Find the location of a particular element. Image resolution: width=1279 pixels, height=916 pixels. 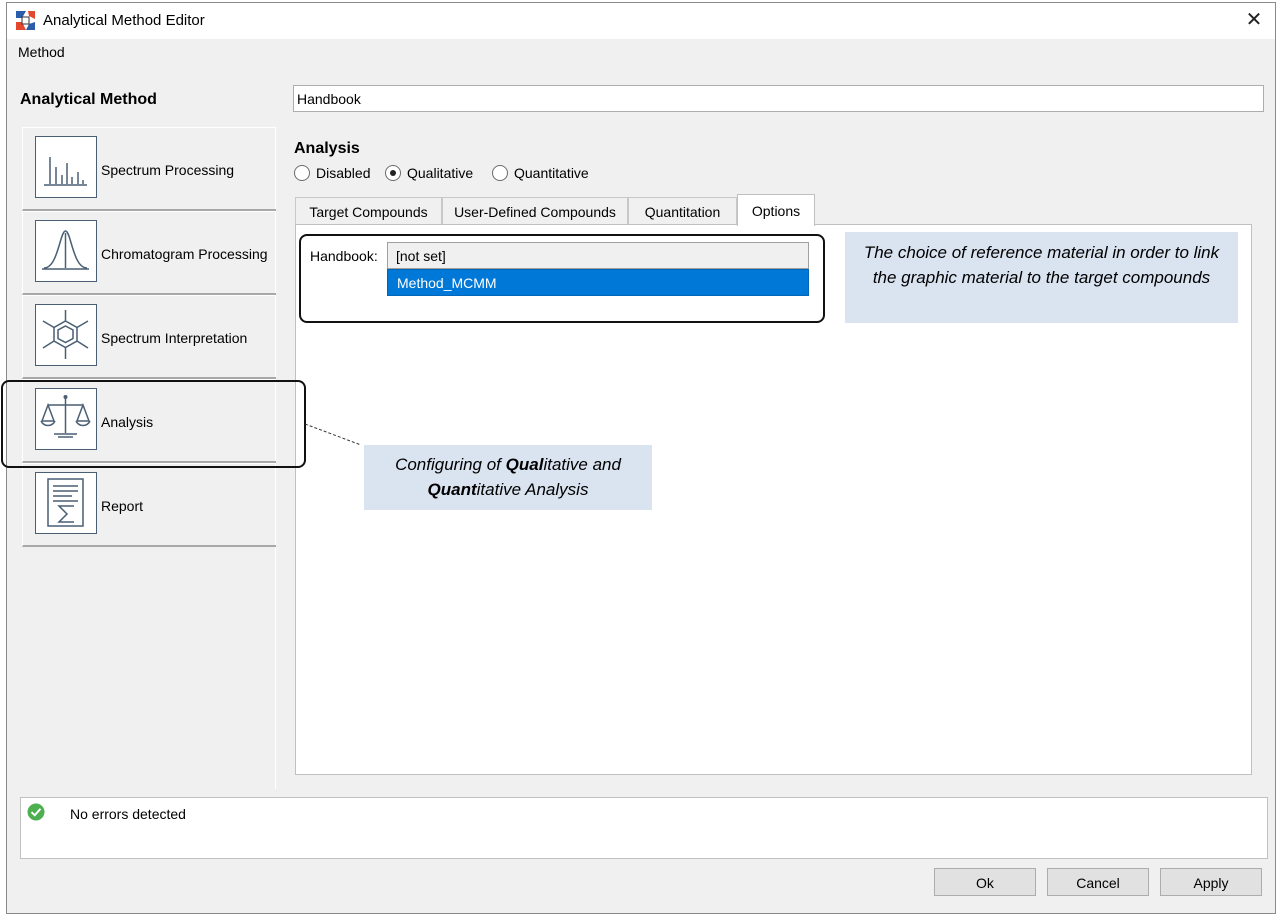

nav-item-label: Spectrum Interpretation is located at coordinates (174, 338).